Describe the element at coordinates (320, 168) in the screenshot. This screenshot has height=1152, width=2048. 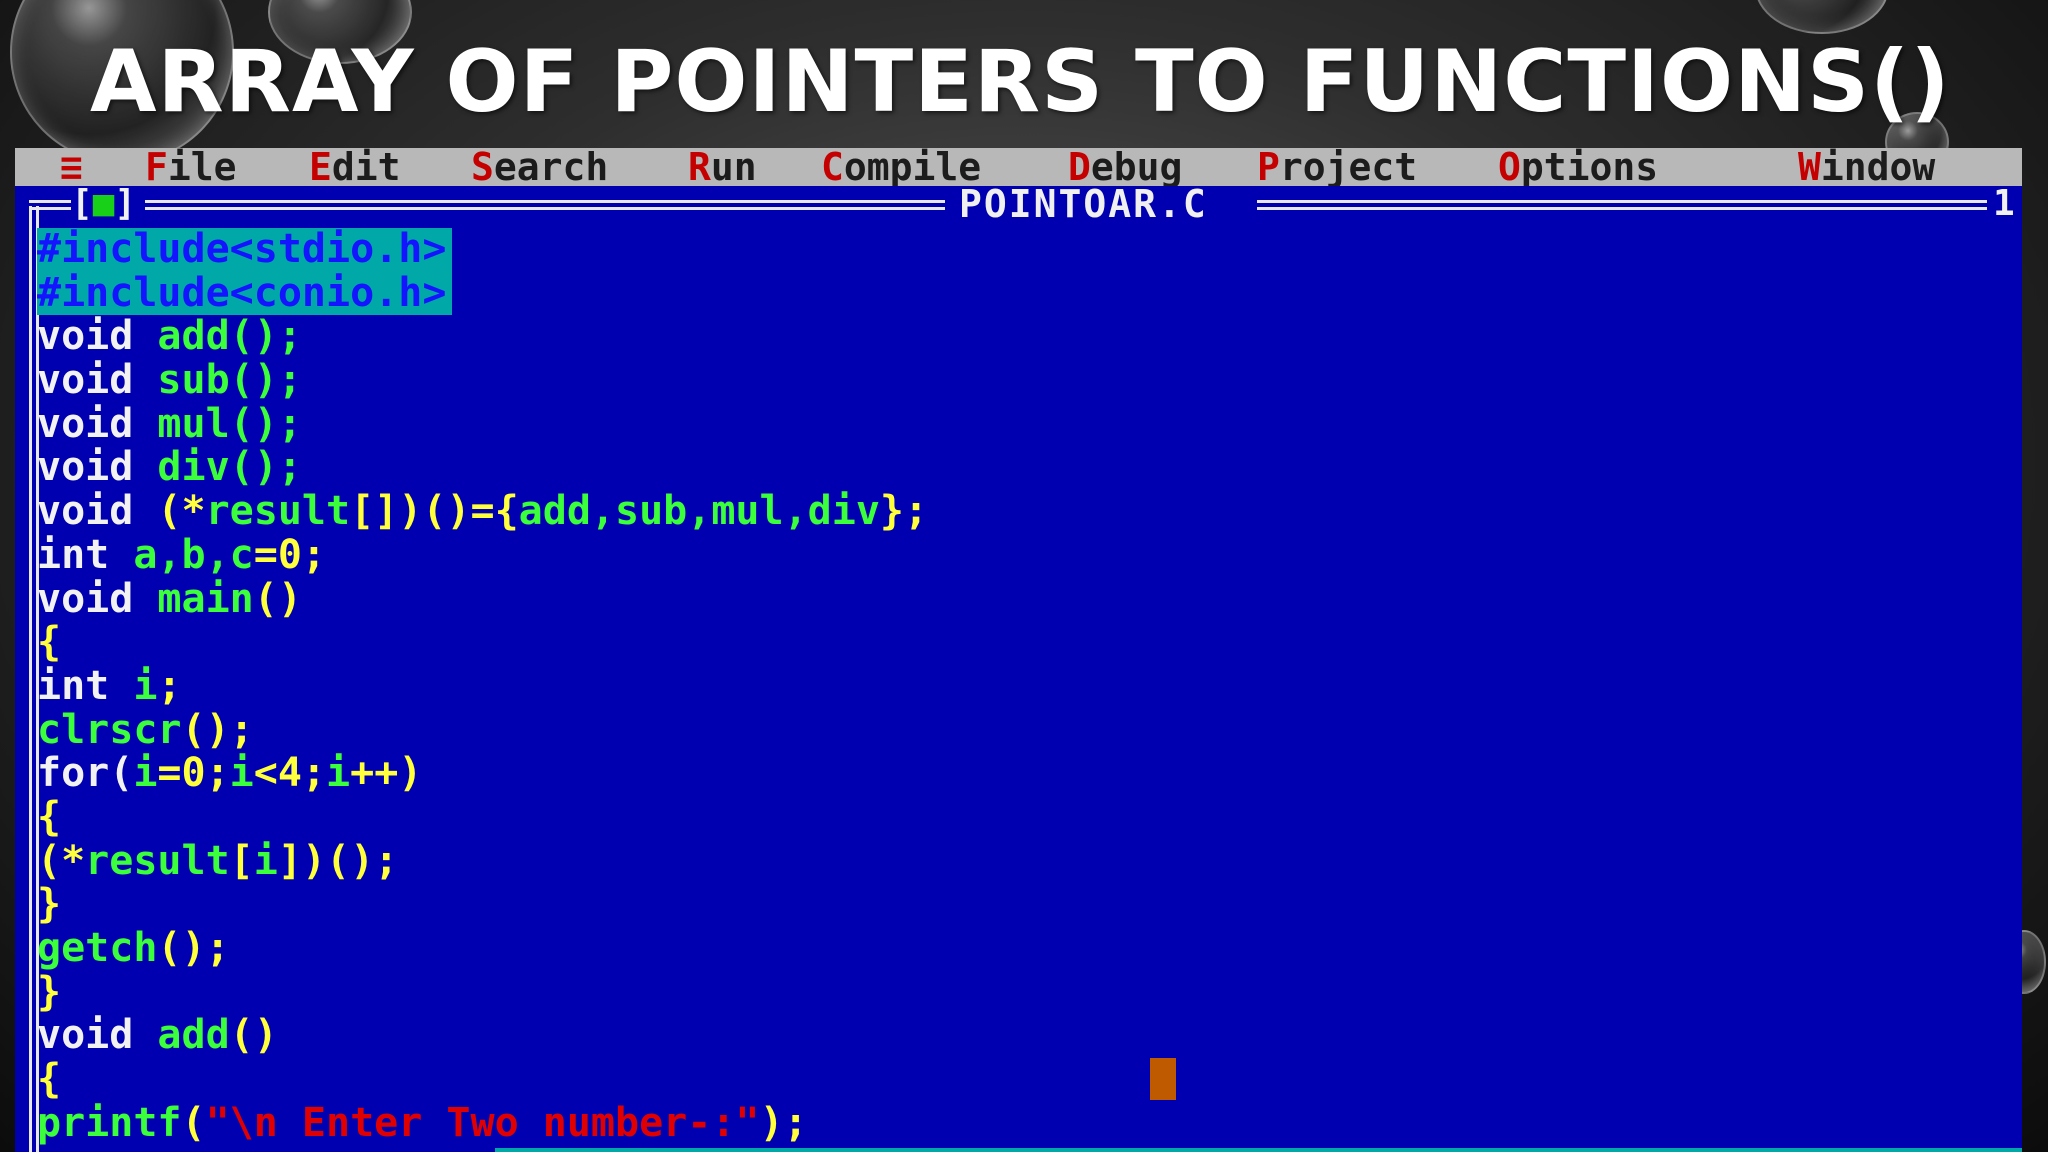
I see `menu-hotkey: E` at that location.